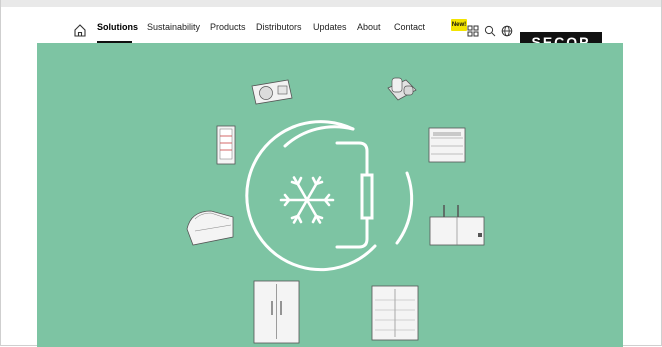 The image size is (662, 347). Describe the element at coordinates (395, 313) in the screenshot. I see `glass-door-merchandiser-icon` at that location.